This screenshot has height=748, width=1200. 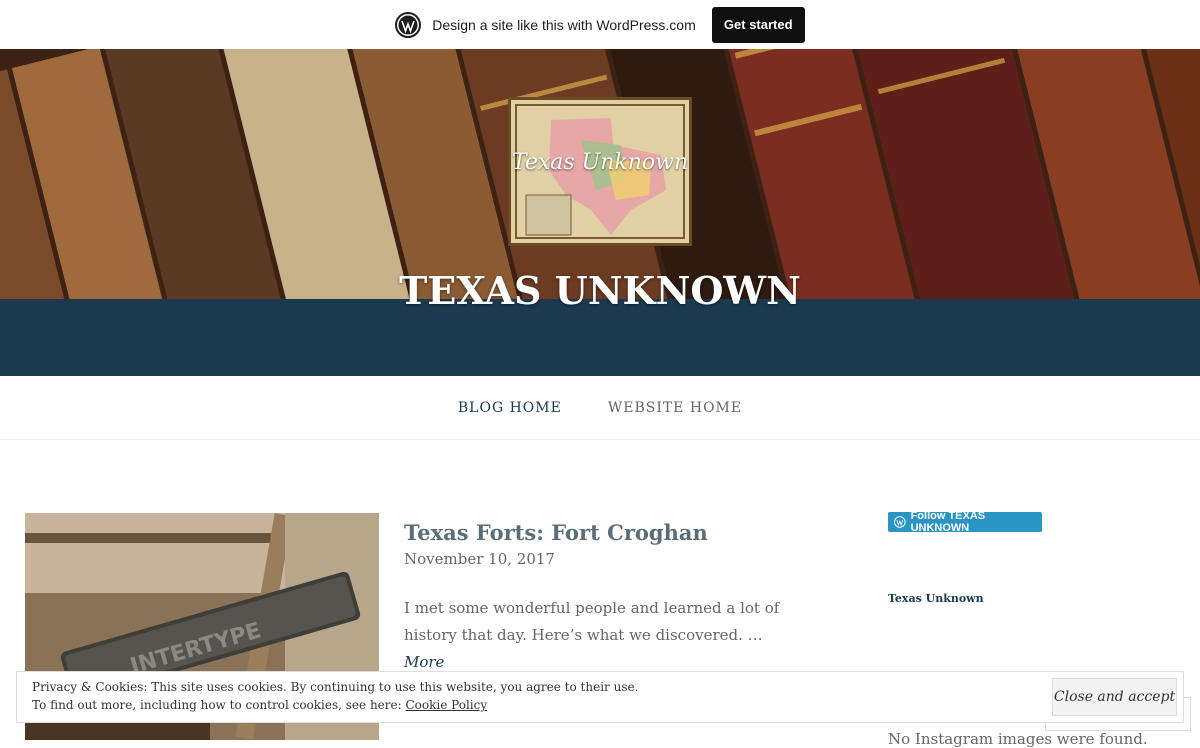 What do you see at coordinates (948, 522) in the screenshot?
I see `follow-button-label: Follow TEXAS UNKNOWN` at bounding box center [948, 522].